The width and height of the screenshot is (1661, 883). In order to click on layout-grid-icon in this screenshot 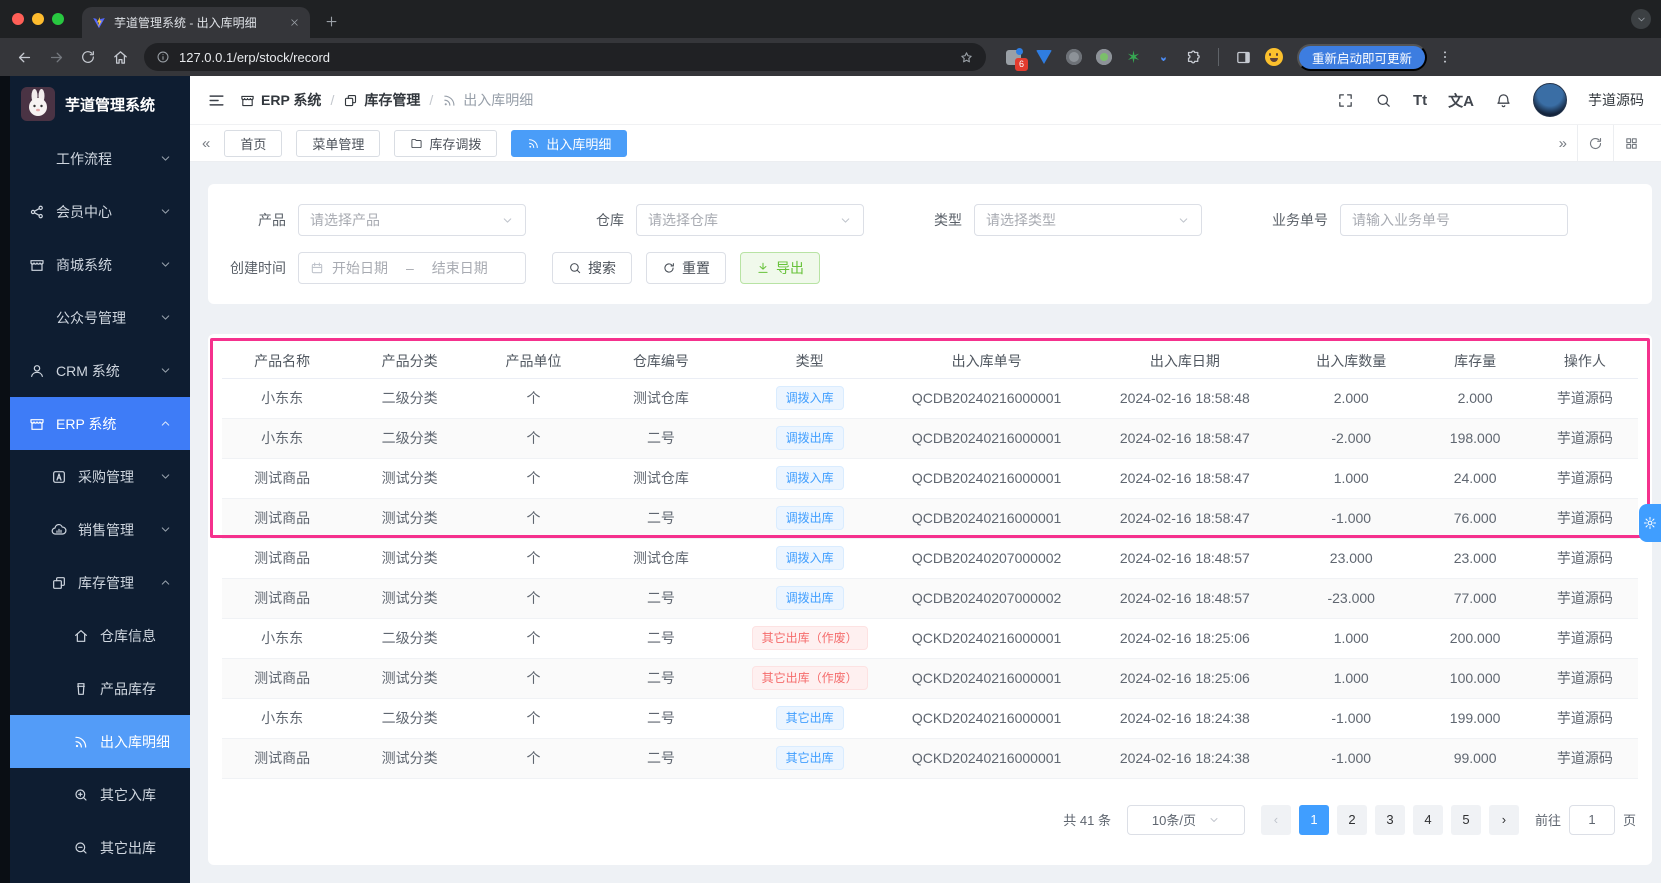, I will do `click(1631, 143)`.